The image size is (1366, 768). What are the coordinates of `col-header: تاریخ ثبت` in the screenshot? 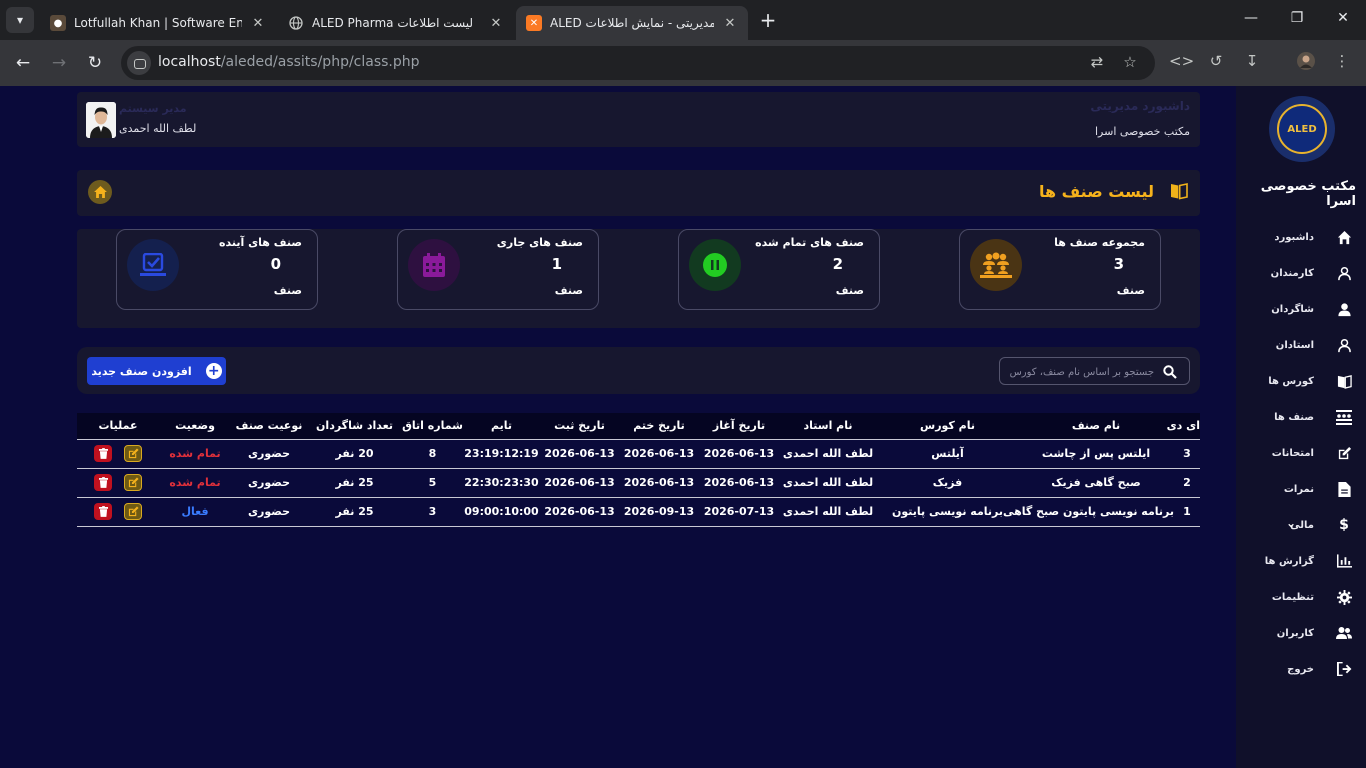 It's located at (579, 426).